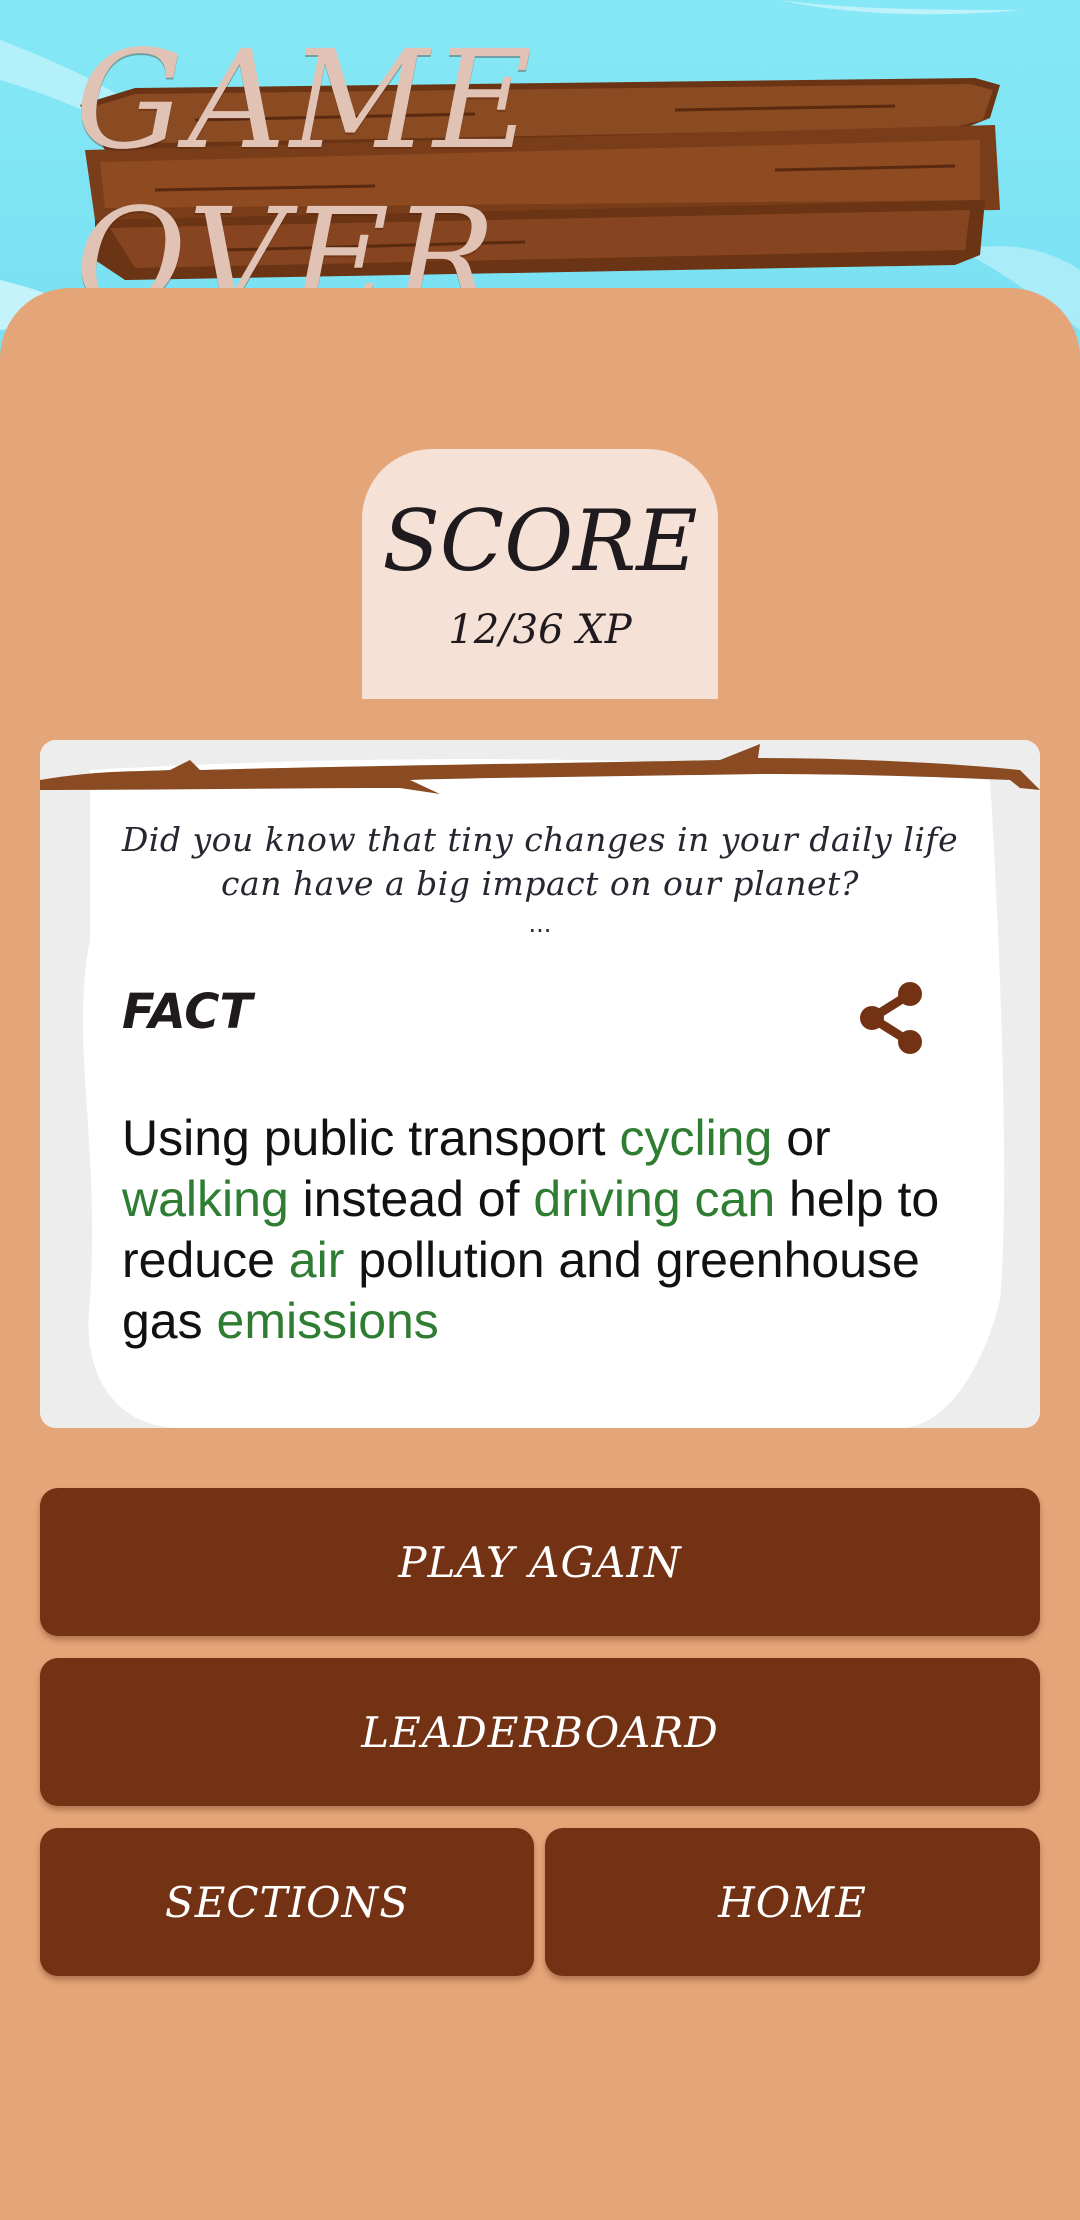 This screenshot has width=1080, height=2220. What do you see at coordinates (801, 1138) in the screenshot?
I see `fact-text-segment: or` at bounding box center [801, 1138].